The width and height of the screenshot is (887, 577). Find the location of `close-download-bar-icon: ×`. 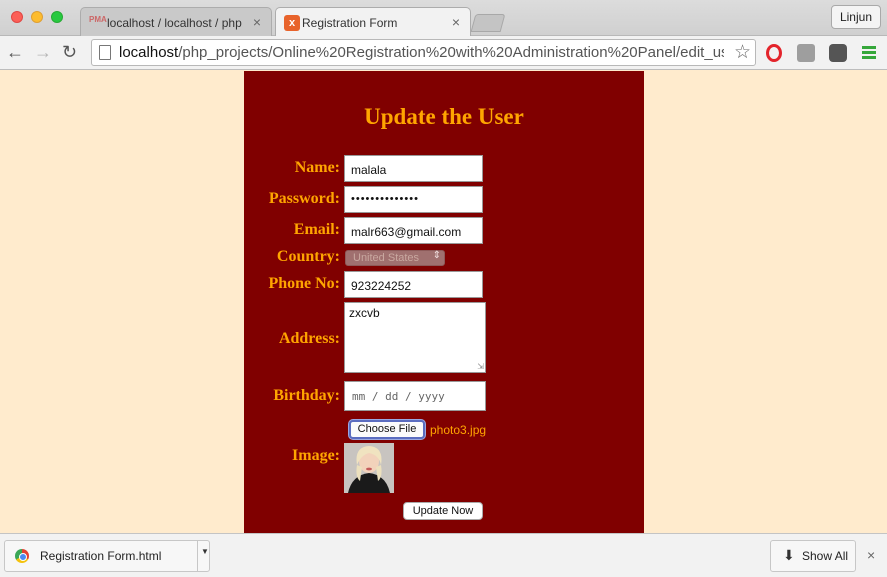

close-download-bar-icon: × is located at coordinates (871, 555).